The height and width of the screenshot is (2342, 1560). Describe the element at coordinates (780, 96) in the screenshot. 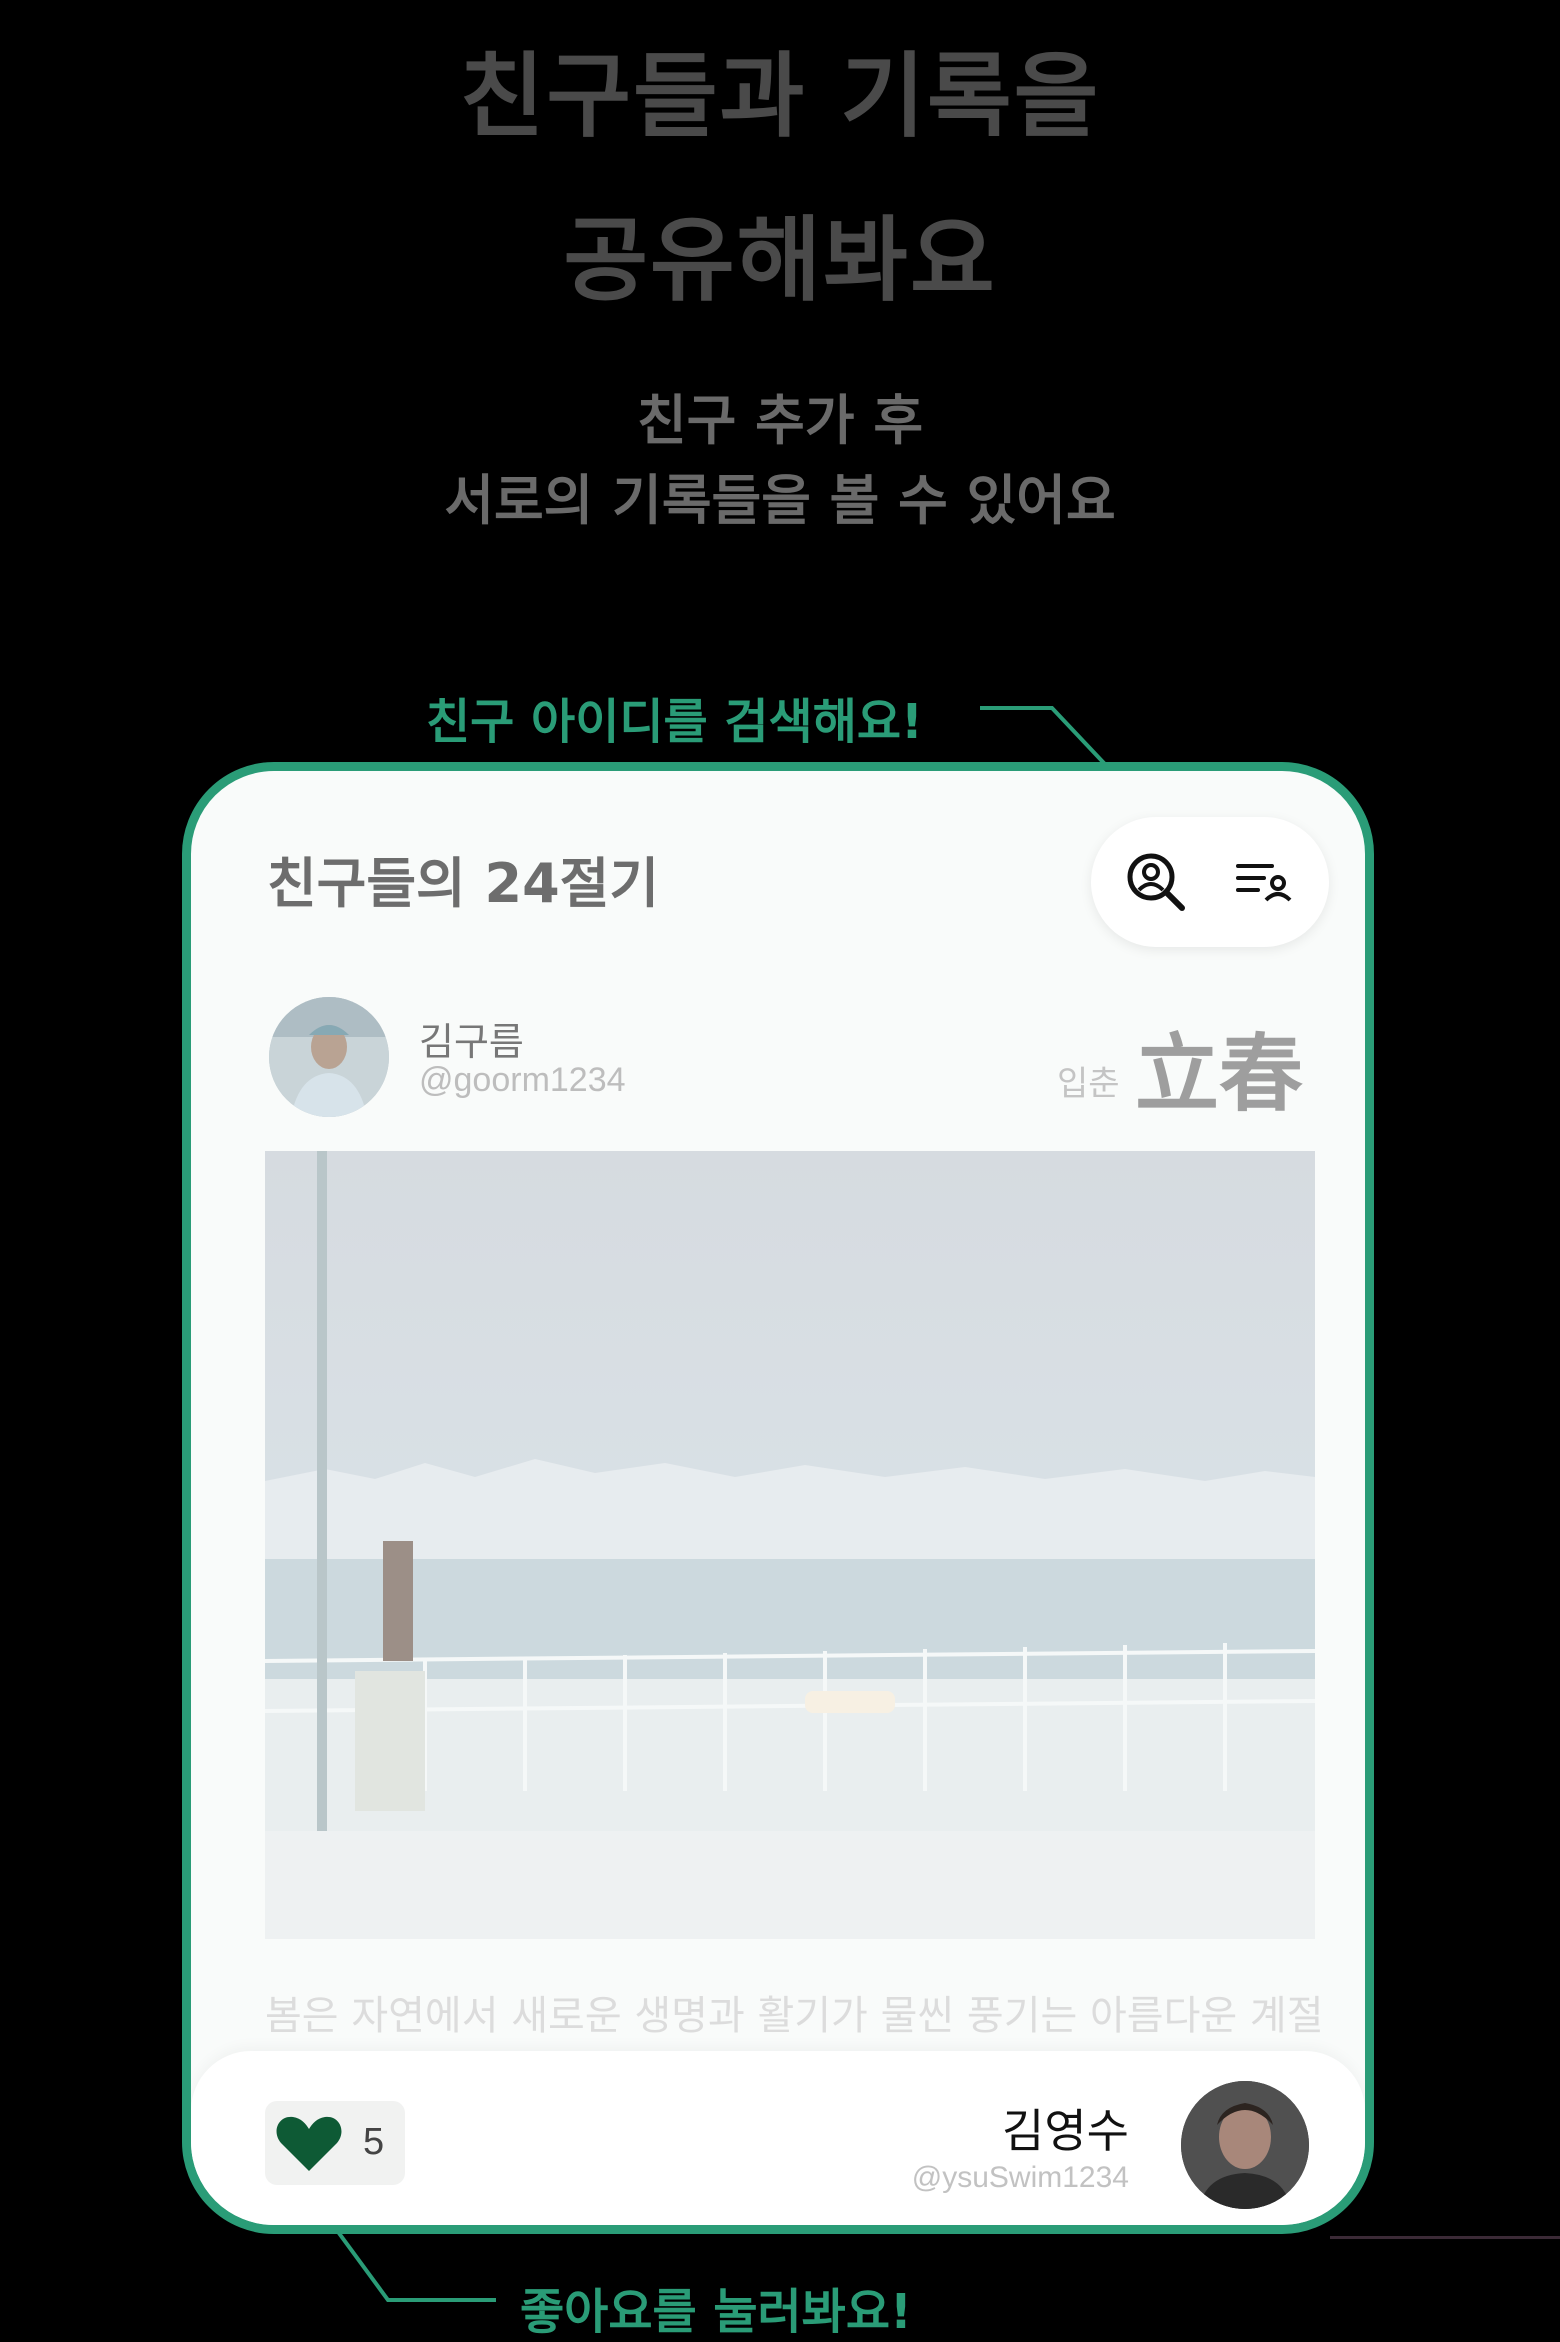

I see `promo-title-line1: 친구들과 기록을` at that location.